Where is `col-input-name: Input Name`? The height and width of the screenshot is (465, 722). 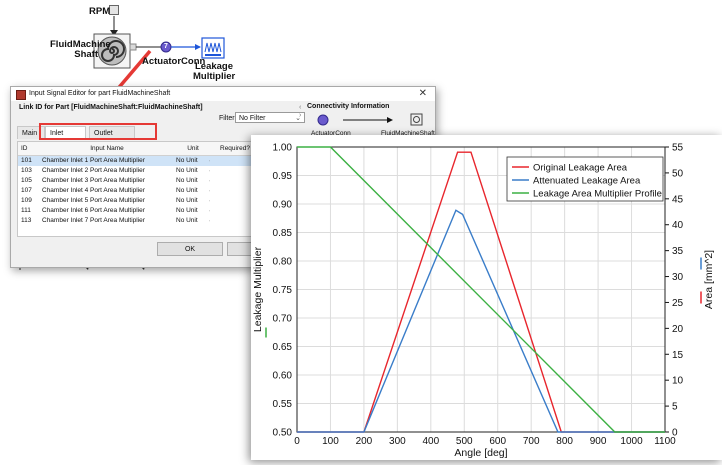 col-input-name: Input Name is located at coordinates (107, 148).